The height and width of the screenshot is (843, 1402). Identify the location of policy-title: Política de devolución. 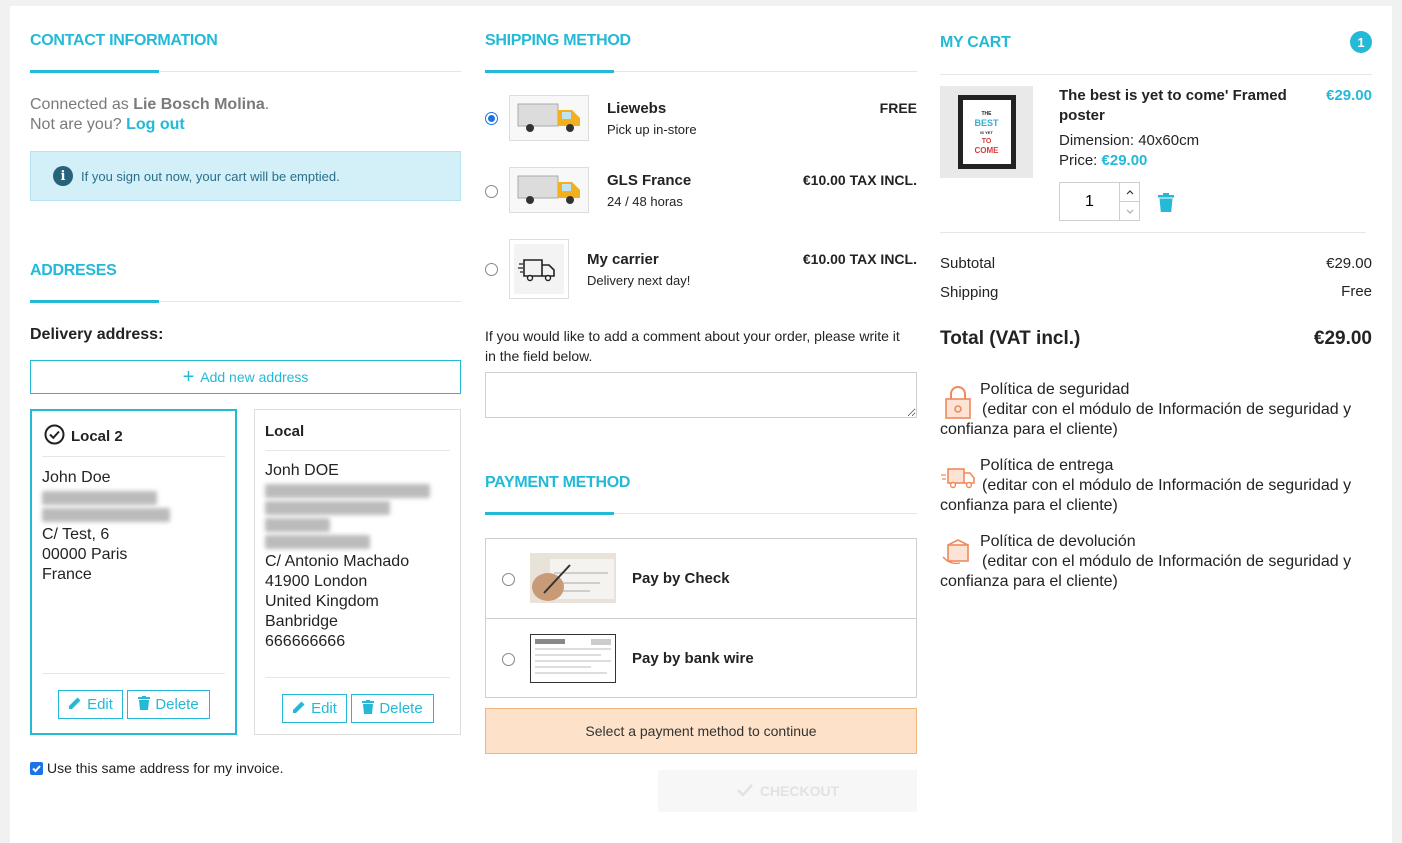
(1058, 541).